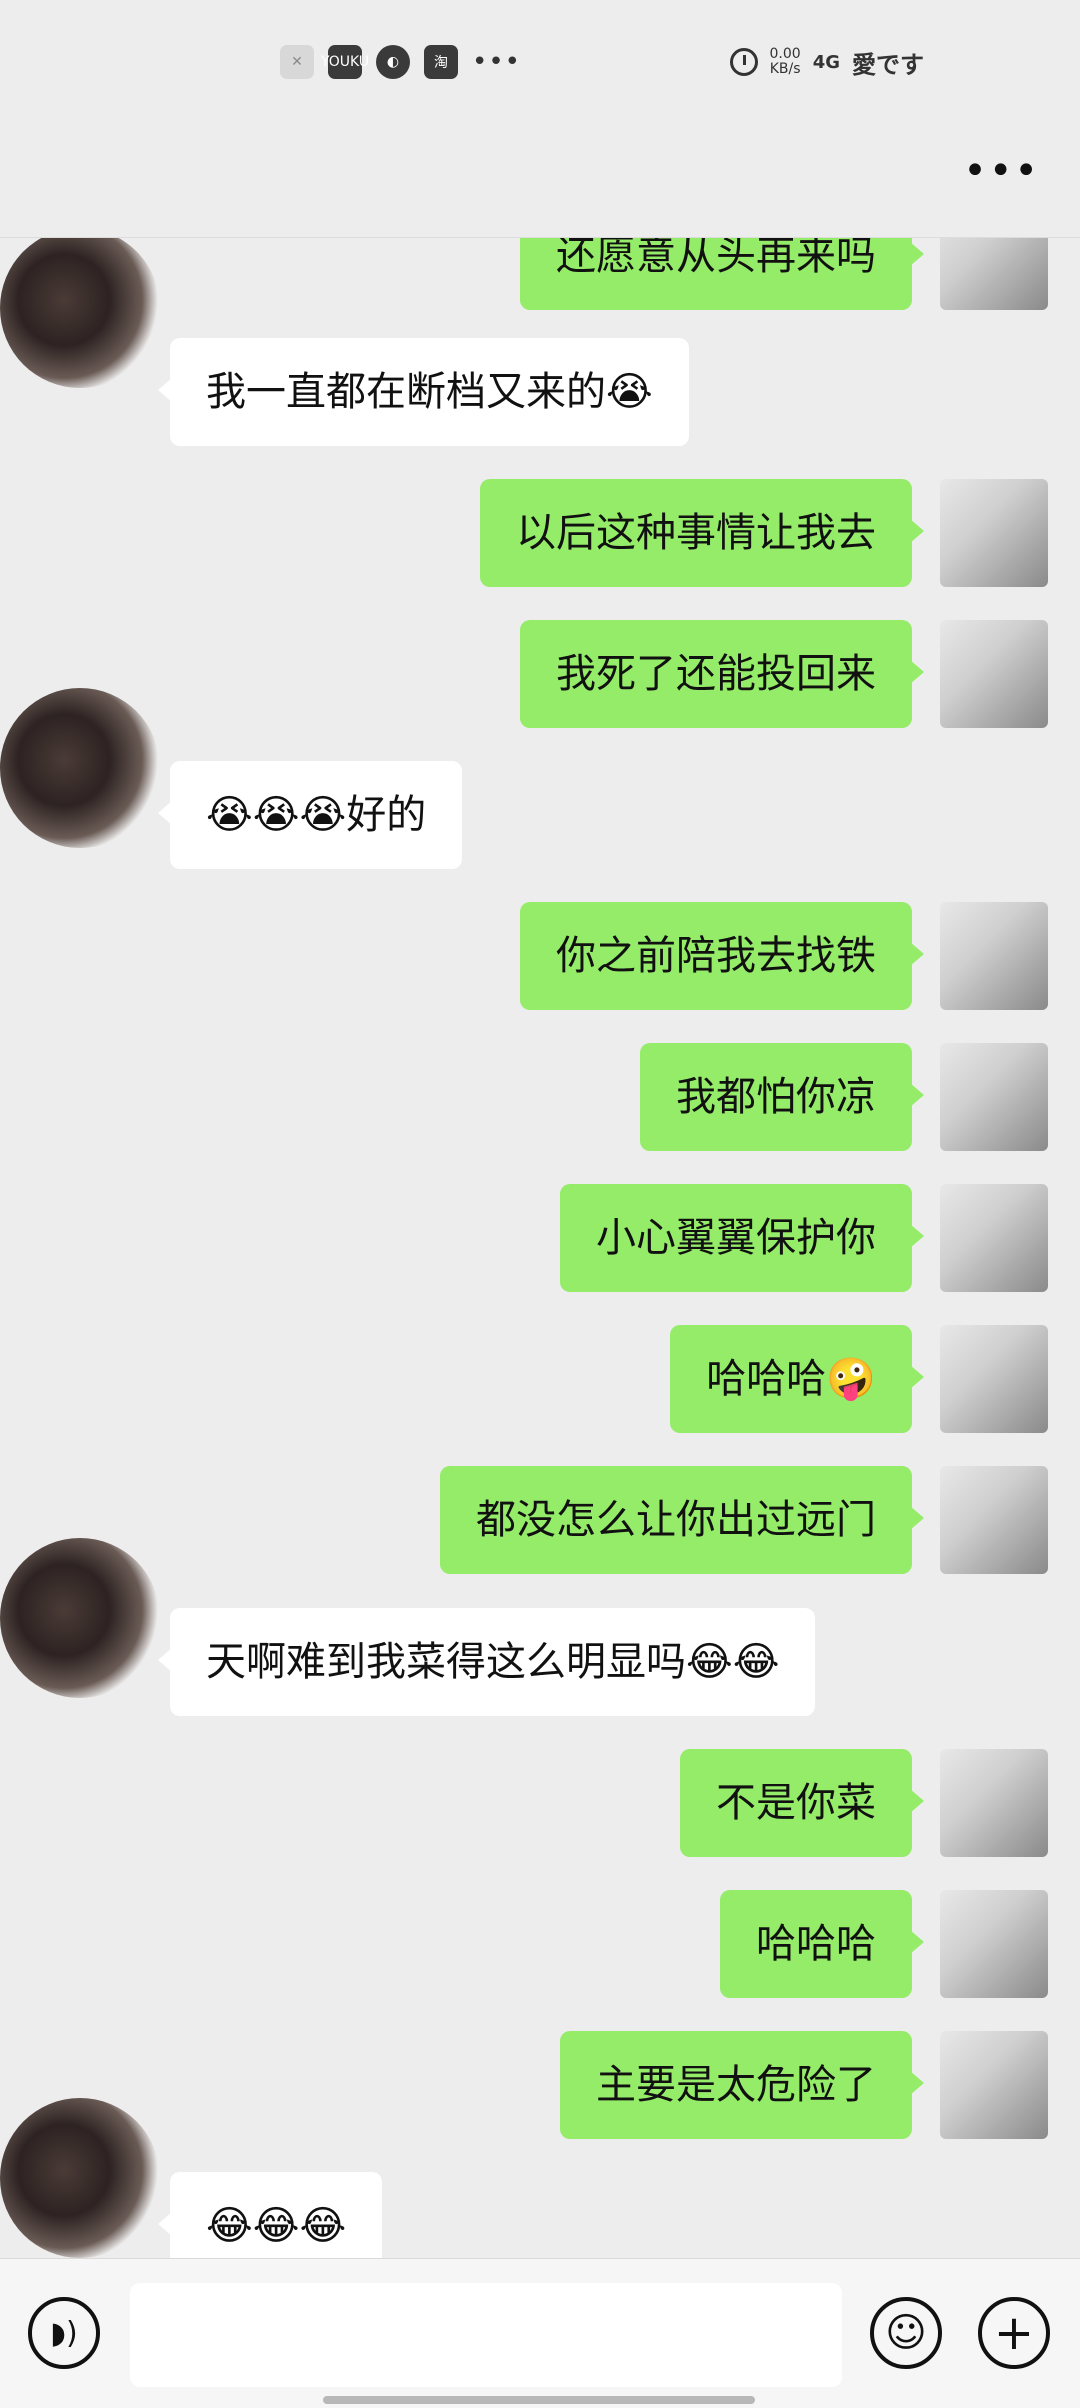  What do you see at coordinates (785, 54) in the screenshot?
I see `network-speed-value: 0.00` at bounding box center [785, 54].